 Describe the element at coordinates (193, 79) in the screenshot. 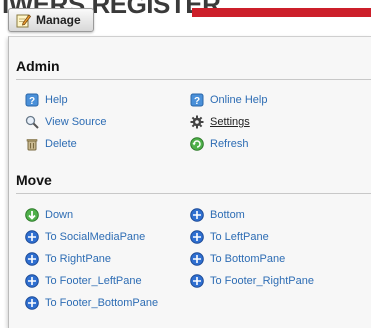

I see `admin-divider` at that location.